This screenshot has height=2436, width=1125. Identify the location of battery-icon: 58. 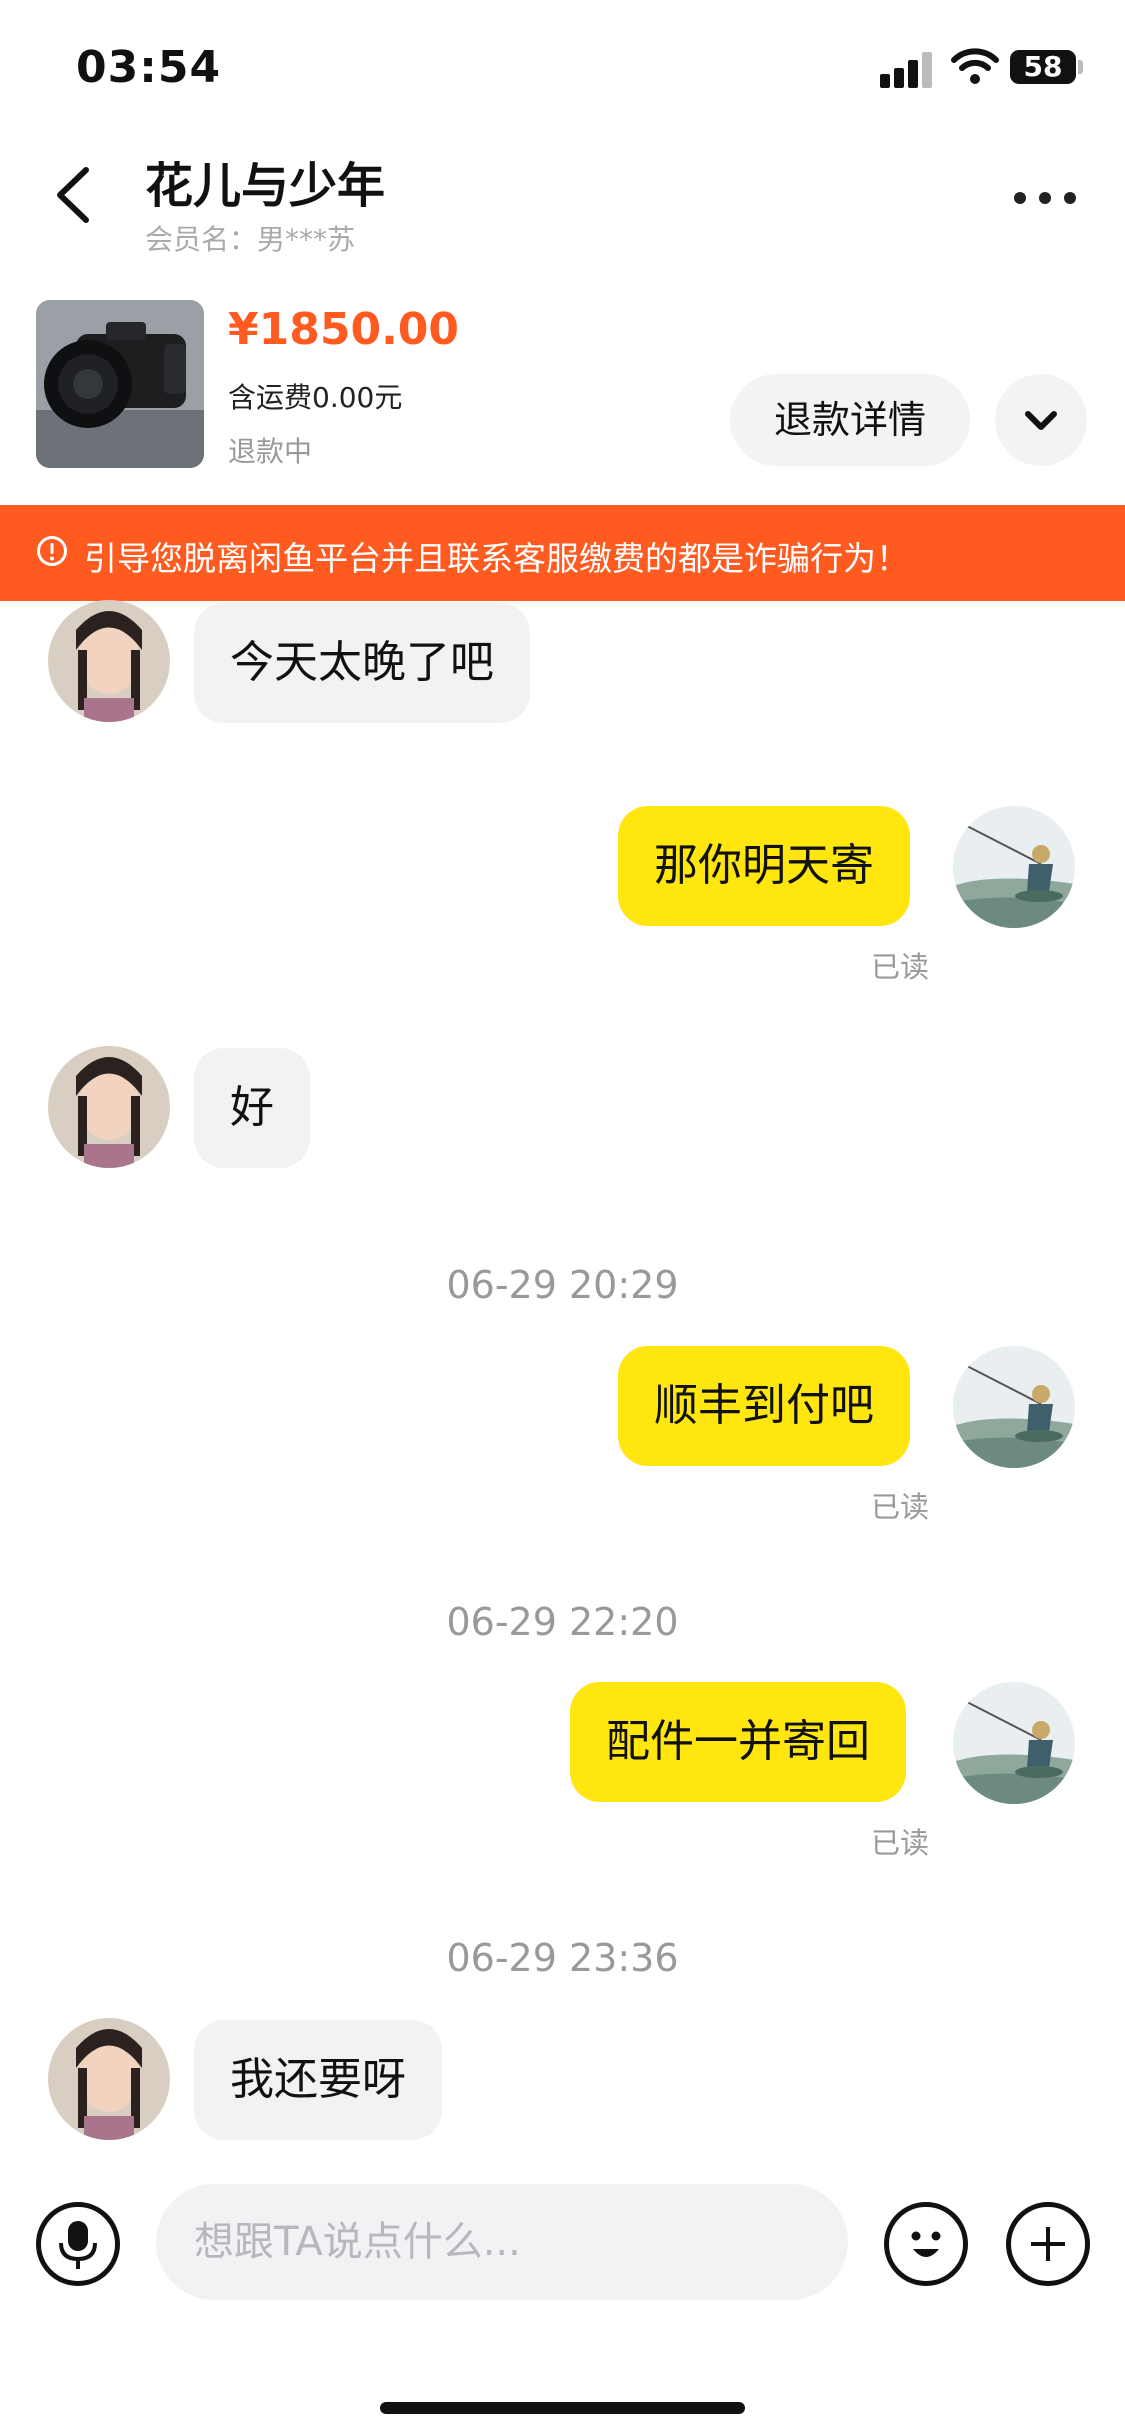
(1043, 67).